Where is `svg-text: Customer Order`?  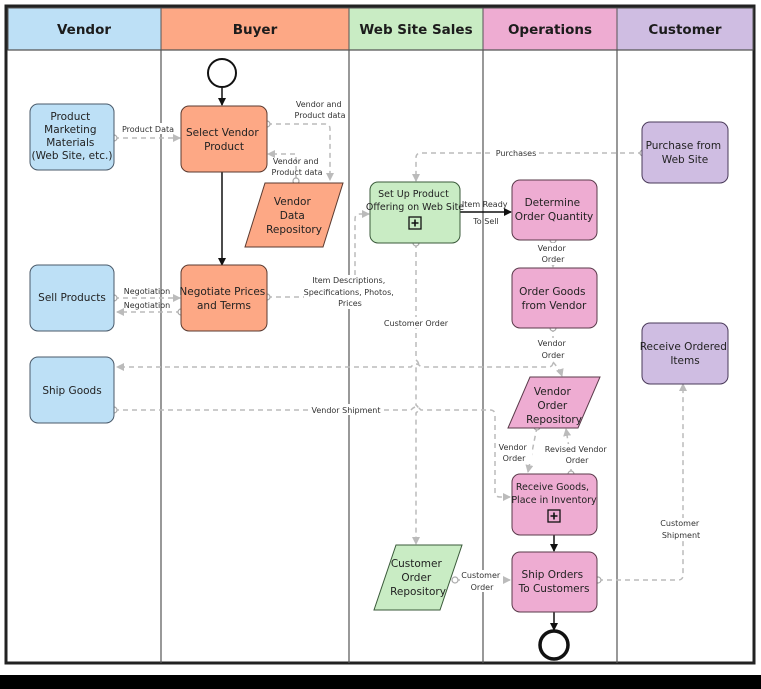 svg-text: Customer Order is located at coordinates (416, 323).